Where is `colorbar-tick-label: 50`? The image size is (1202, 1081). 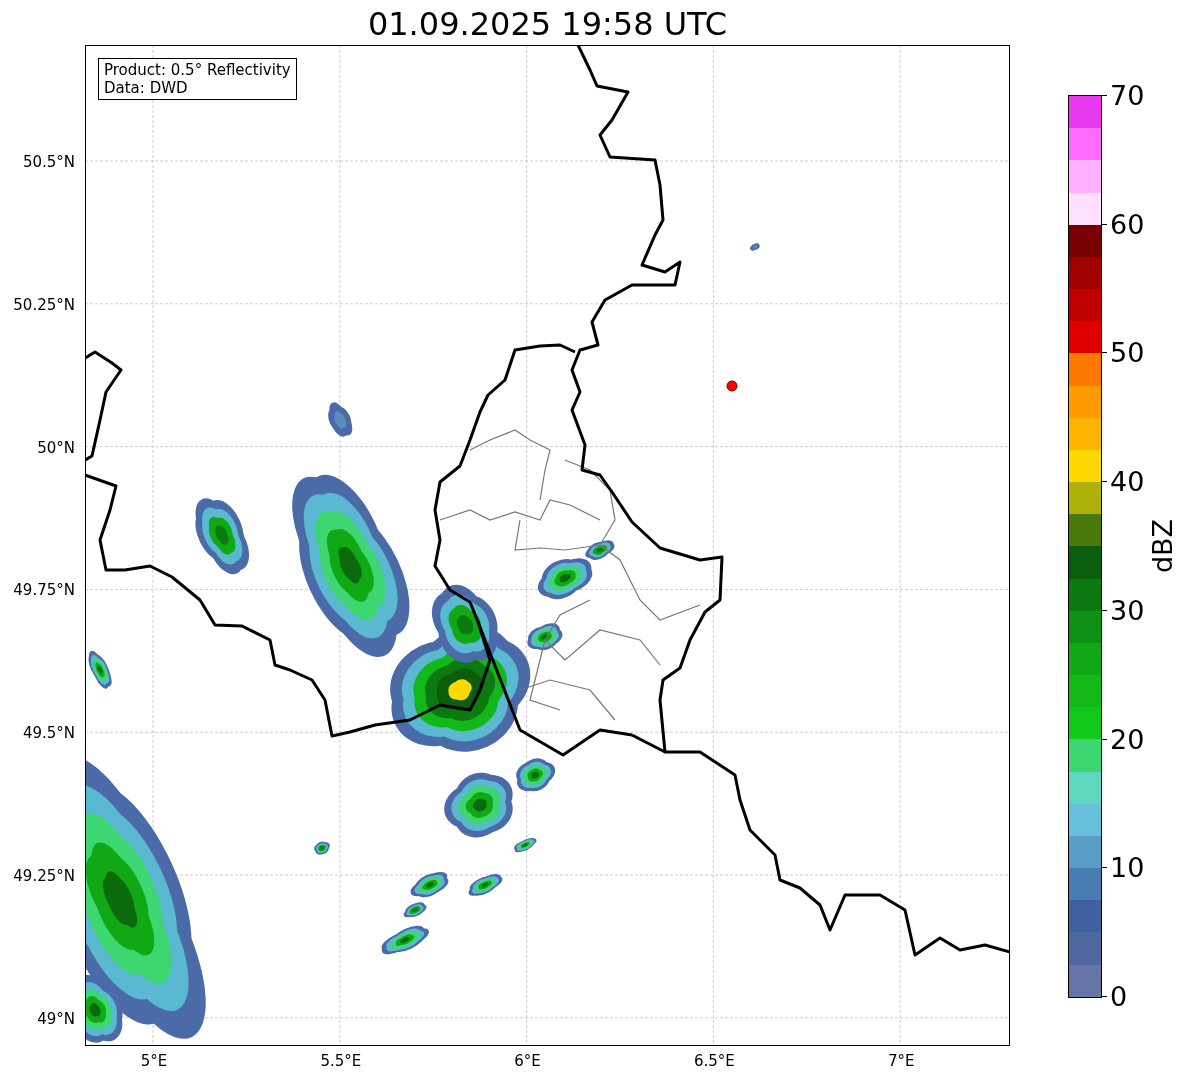 colorbar-tick-label: 50 is located at coordinates (1127, 352).